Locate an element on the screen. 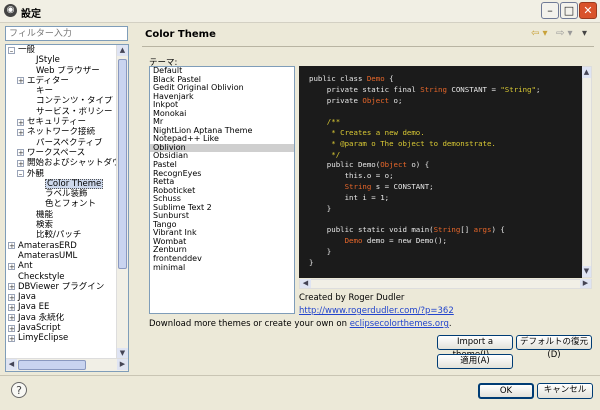 Image resolution: width=600 pixels, height=410 pixels. code-line: /** is located at coordinates (324, 121).